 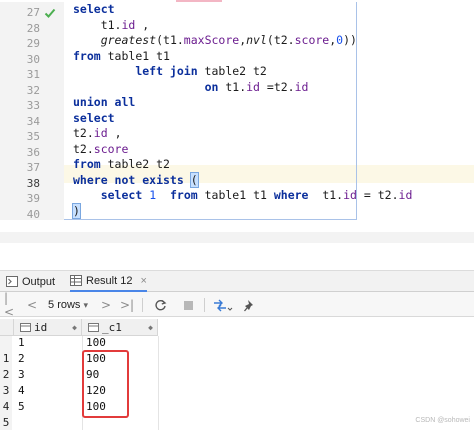 I want to click on chevron-down-icon: ▾, so click(x=85, y=304).